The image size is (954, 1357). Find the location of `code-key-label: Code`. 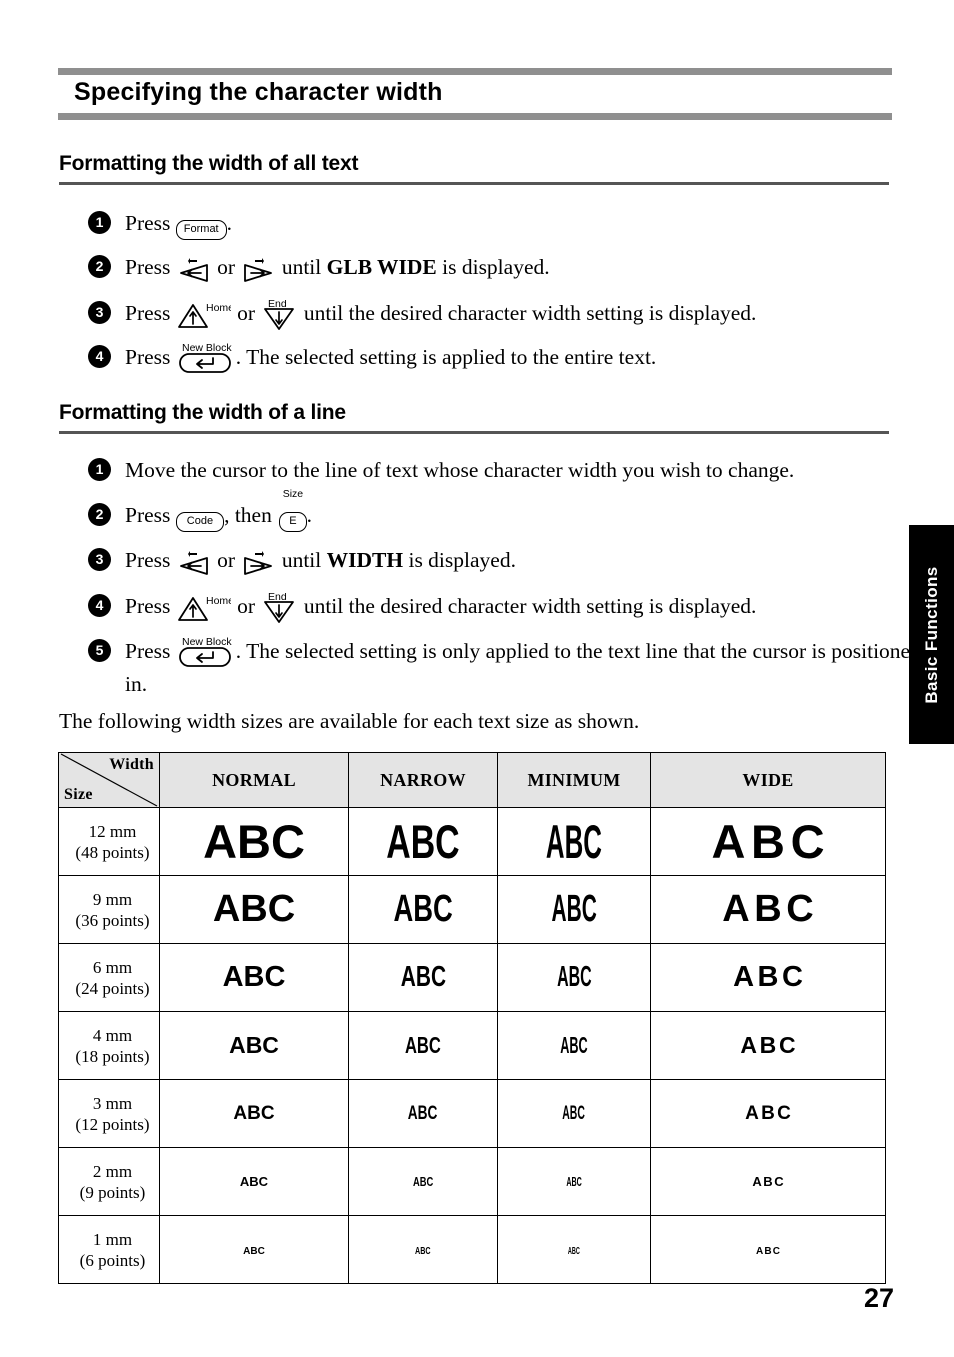

code-key-label: Code is located at coordinates (200, 522).